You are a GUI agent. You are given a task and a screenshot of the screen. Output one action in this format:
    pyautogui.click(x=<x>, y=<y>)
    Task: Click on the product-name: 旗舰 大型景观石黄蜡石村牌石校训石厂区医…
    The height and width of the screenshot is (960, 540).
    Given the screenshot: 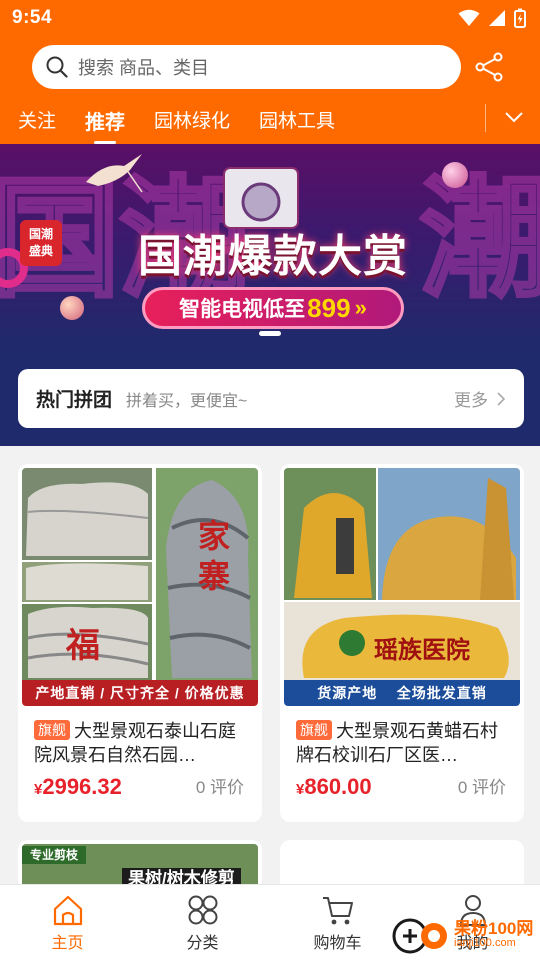 What is the action you would take?
    pyautogui.click(x=404, y=743)
    